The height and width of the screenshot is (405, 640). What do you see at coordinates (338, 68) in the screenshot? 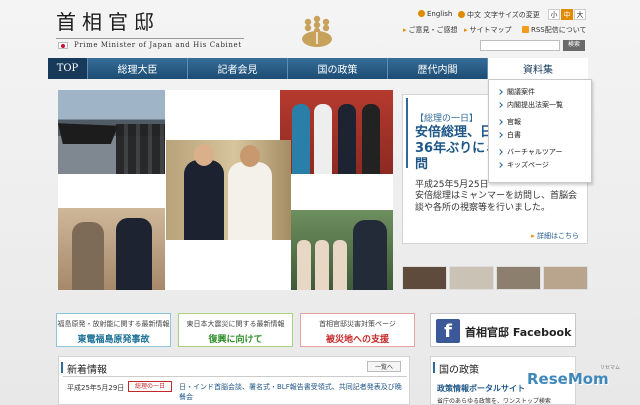
I see `nav-policies: 国の政策` at bounding box center [338, 68].